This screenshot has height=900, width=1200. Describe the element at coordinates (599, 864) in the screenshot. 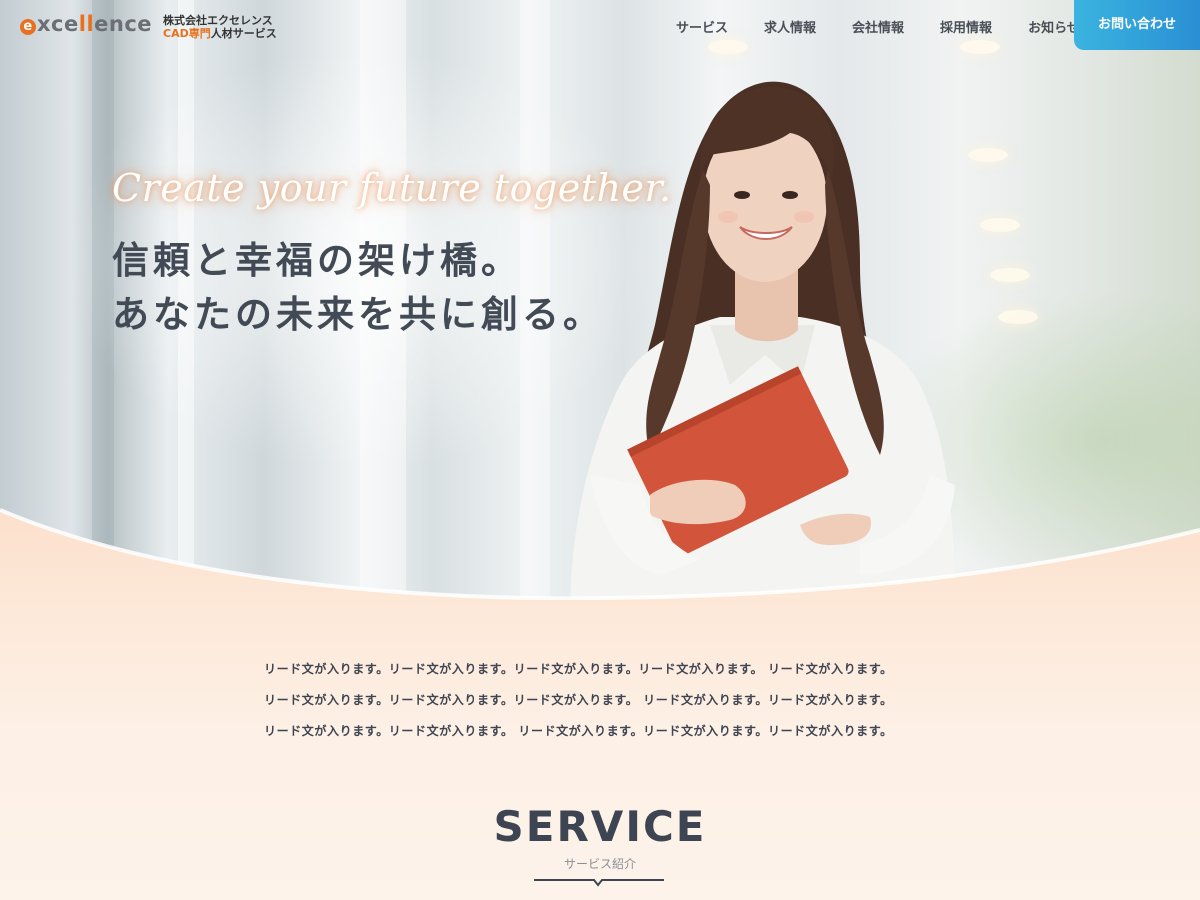

I see `service-section-subtitle: サービス紹介` at that location.